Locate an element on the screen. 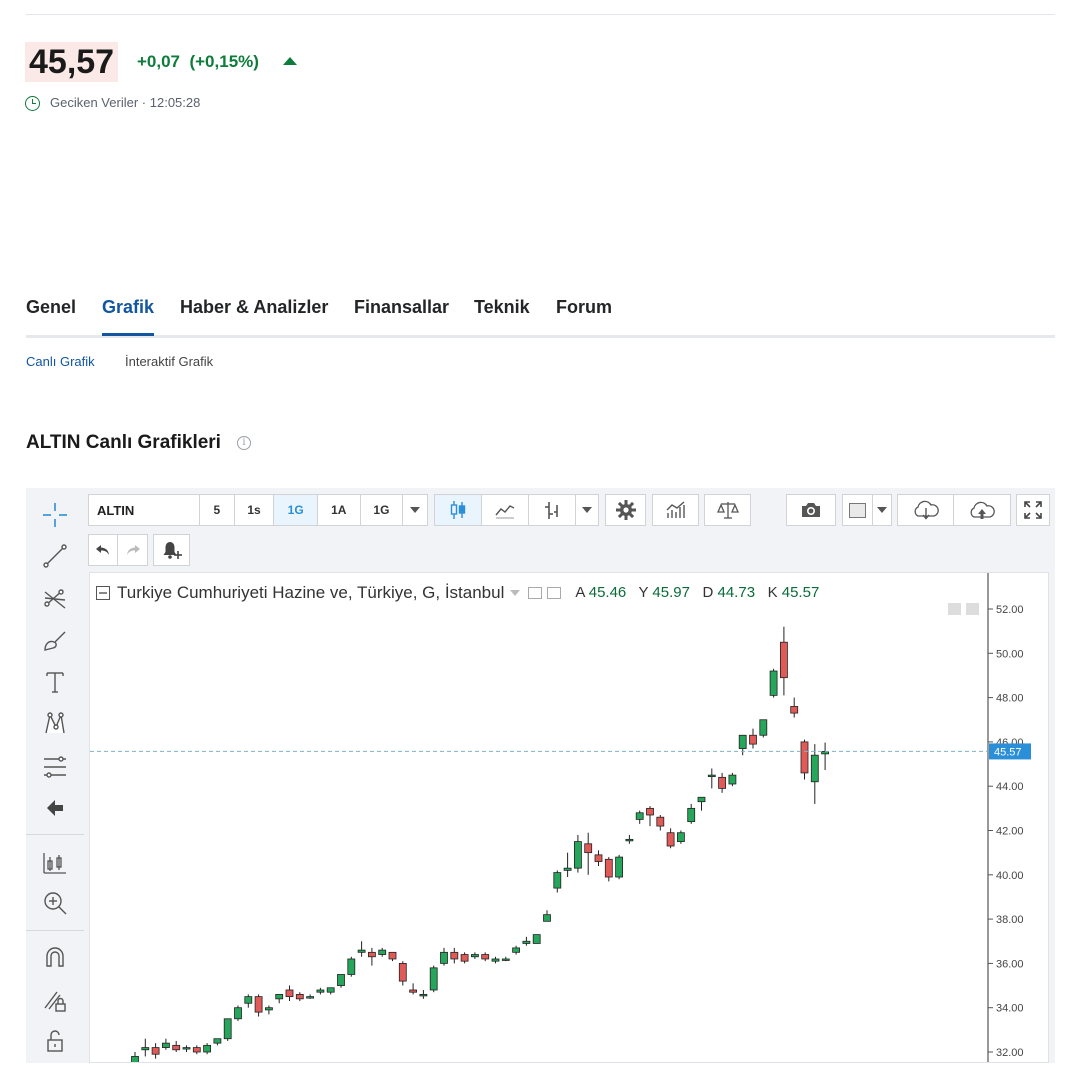 This screenshot has width=1080, height=1067. tab-genel: Genel is located at coordinates (51, 307).